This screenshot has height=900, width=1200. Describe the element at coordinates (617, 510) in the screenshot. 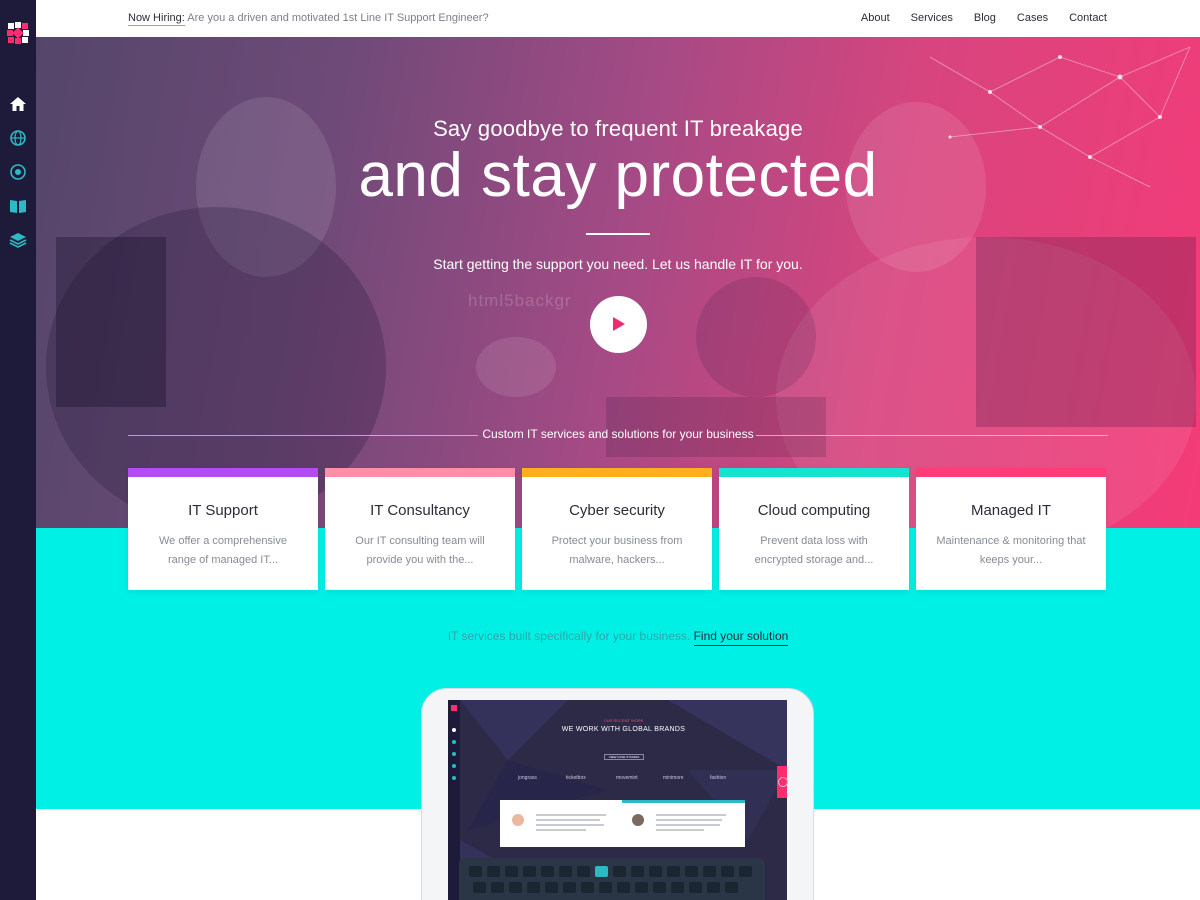

I see `card-title: Cyber security` at that location.